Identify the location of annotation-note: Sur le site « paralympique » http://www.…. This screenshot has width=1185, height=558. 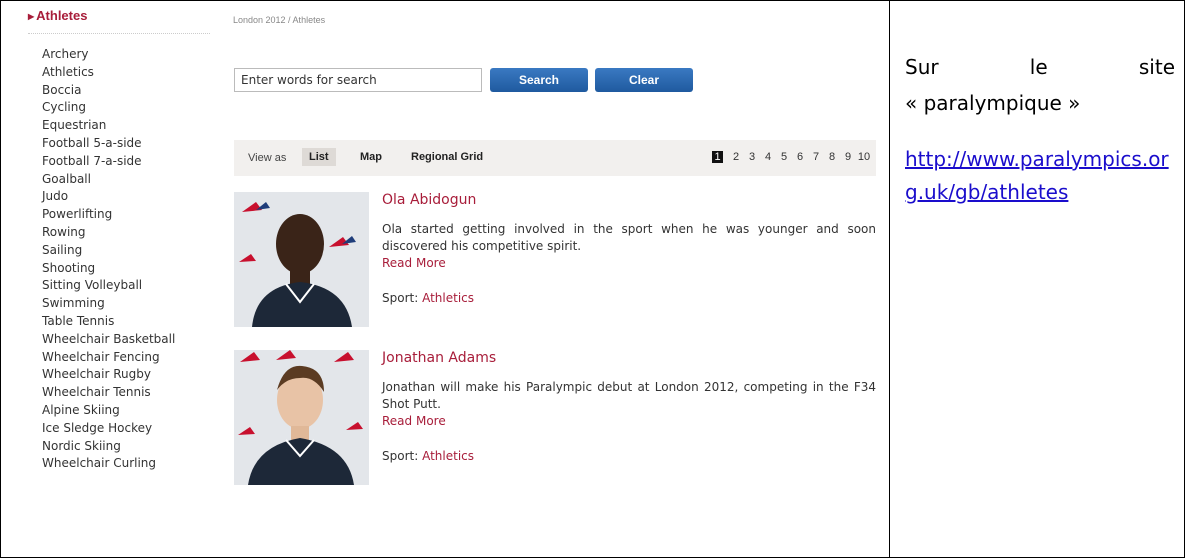
(1040, 132).